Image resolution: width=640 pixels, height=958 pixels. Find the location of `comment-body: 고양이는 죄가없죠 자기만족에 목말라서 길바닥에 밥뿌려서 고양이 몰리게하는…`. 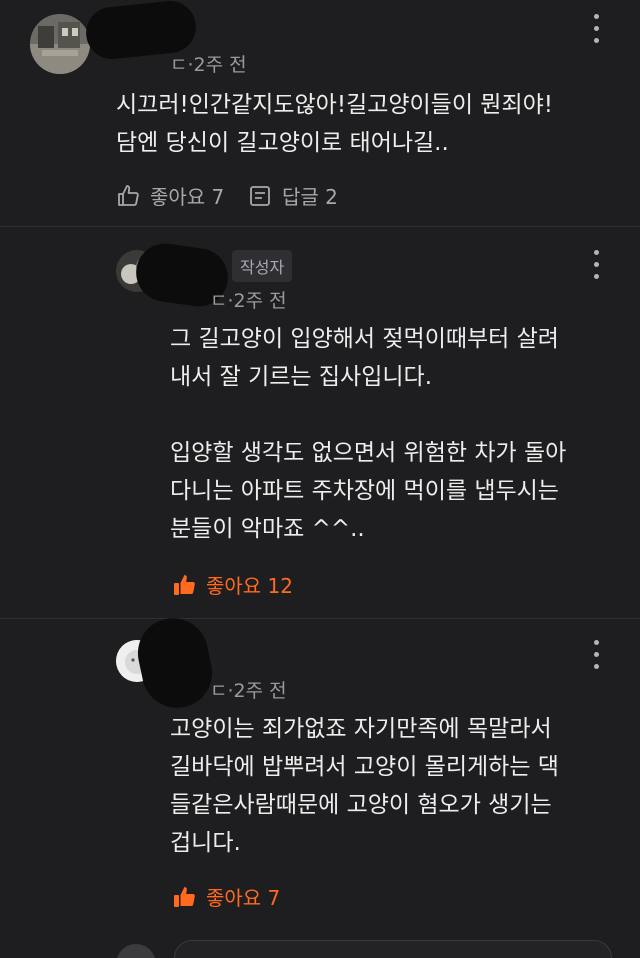

comment-body: 고양이는 죄가없죠 자기만족에 목말라서 길바닥에 밥뿌려서 고양이 몰리게하는… is located at coordinates (364, 786).